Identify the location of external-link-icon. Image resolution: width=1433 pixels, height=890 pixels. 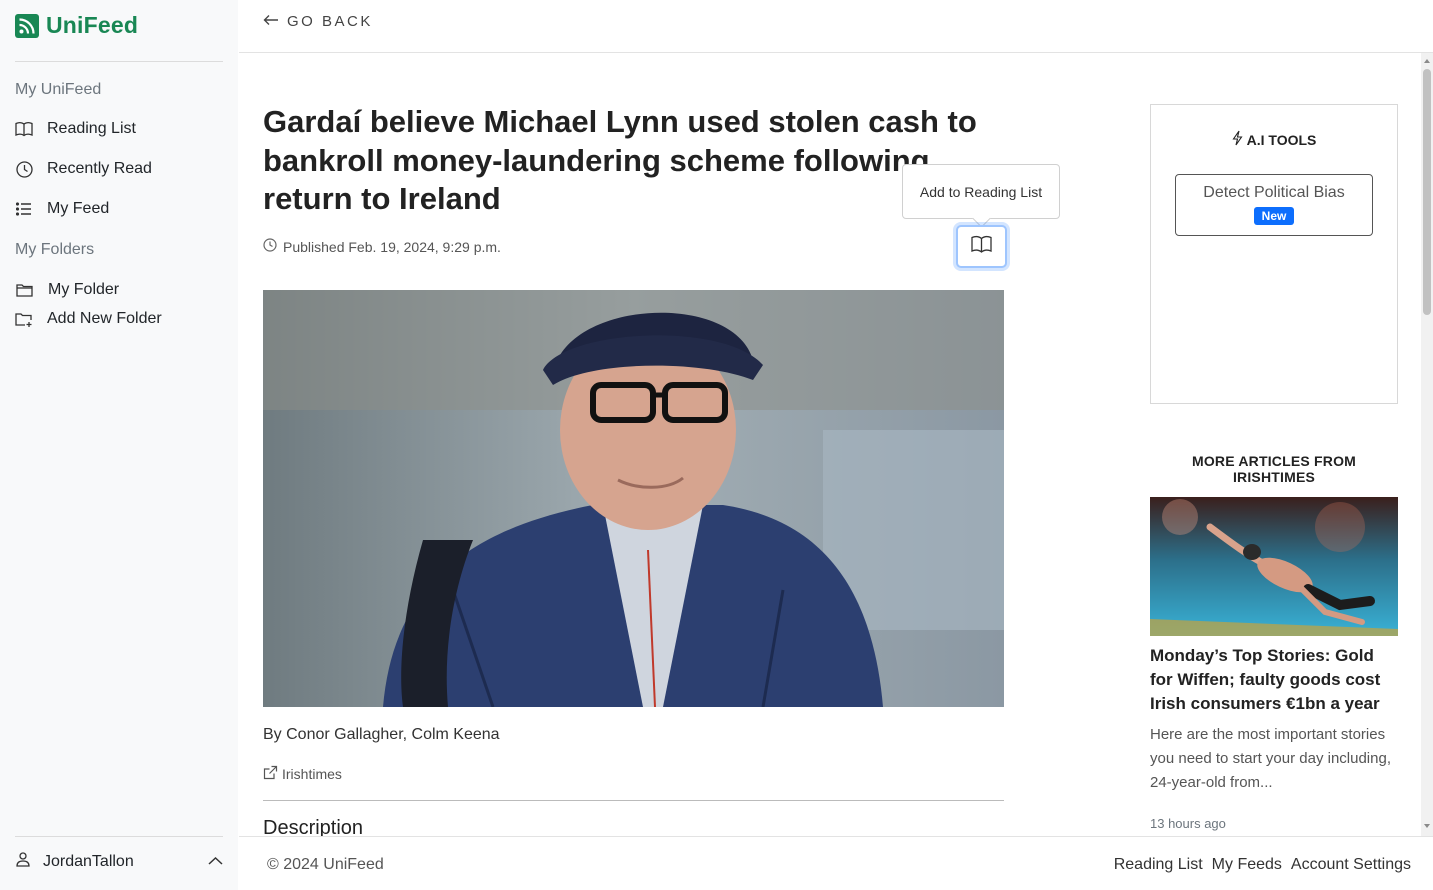
(270, 774).